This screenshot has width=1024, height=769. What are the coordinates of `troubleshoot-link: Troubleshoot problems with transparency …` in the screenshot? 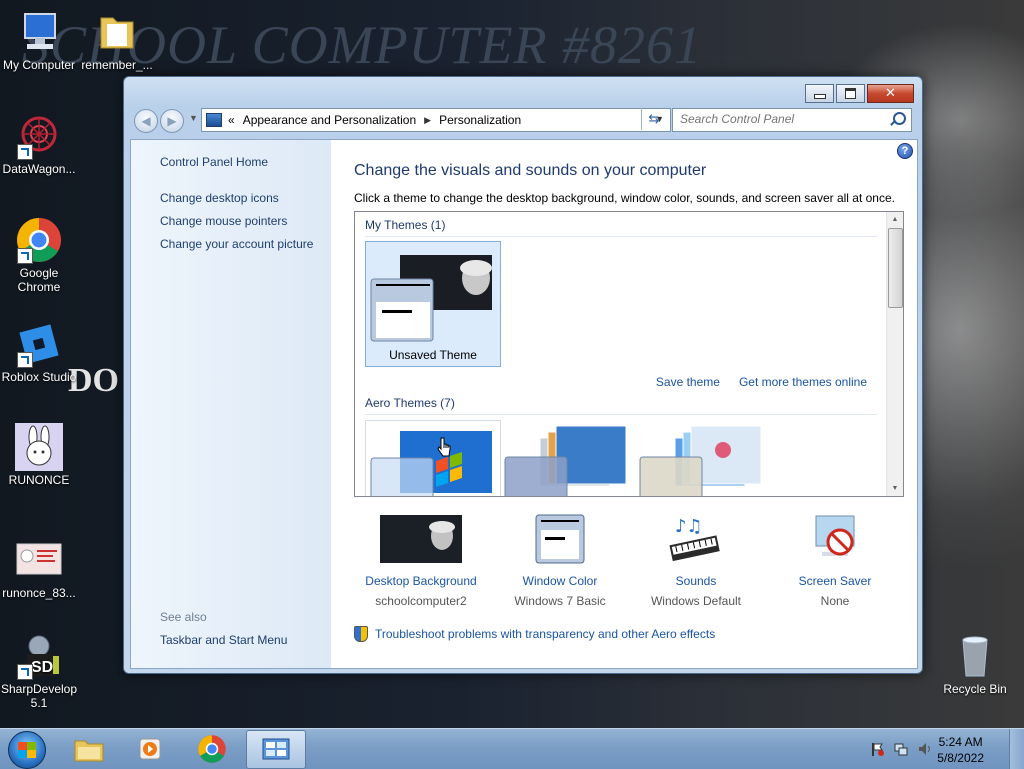 It's located at (534, 634).